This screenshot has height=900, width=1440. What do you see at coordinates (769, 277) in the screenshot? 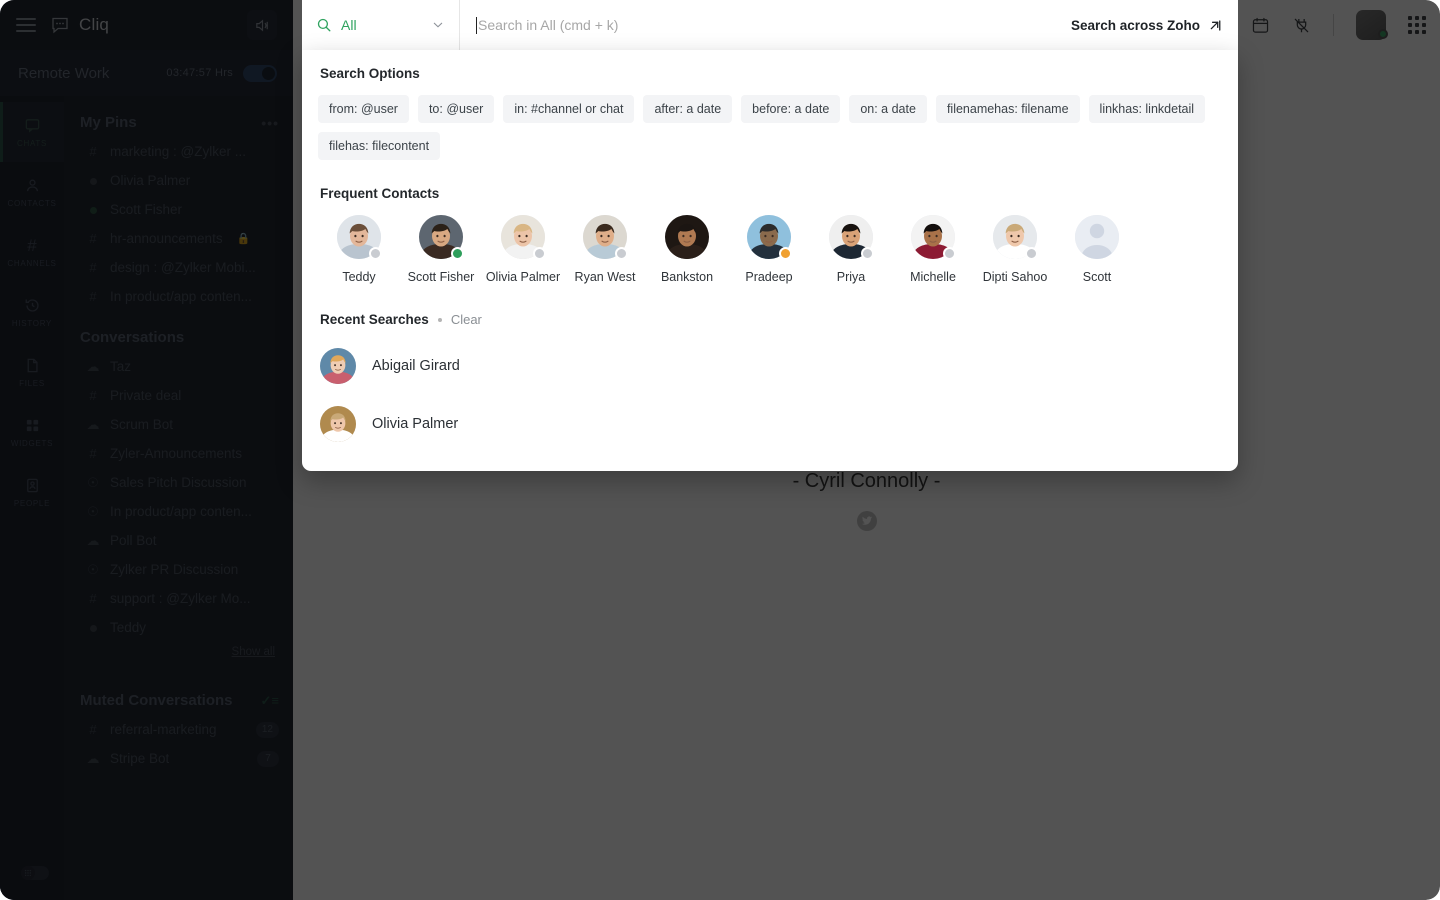
I see `frequent-contact-name: Pradeep` at bounding box center [769, 277].